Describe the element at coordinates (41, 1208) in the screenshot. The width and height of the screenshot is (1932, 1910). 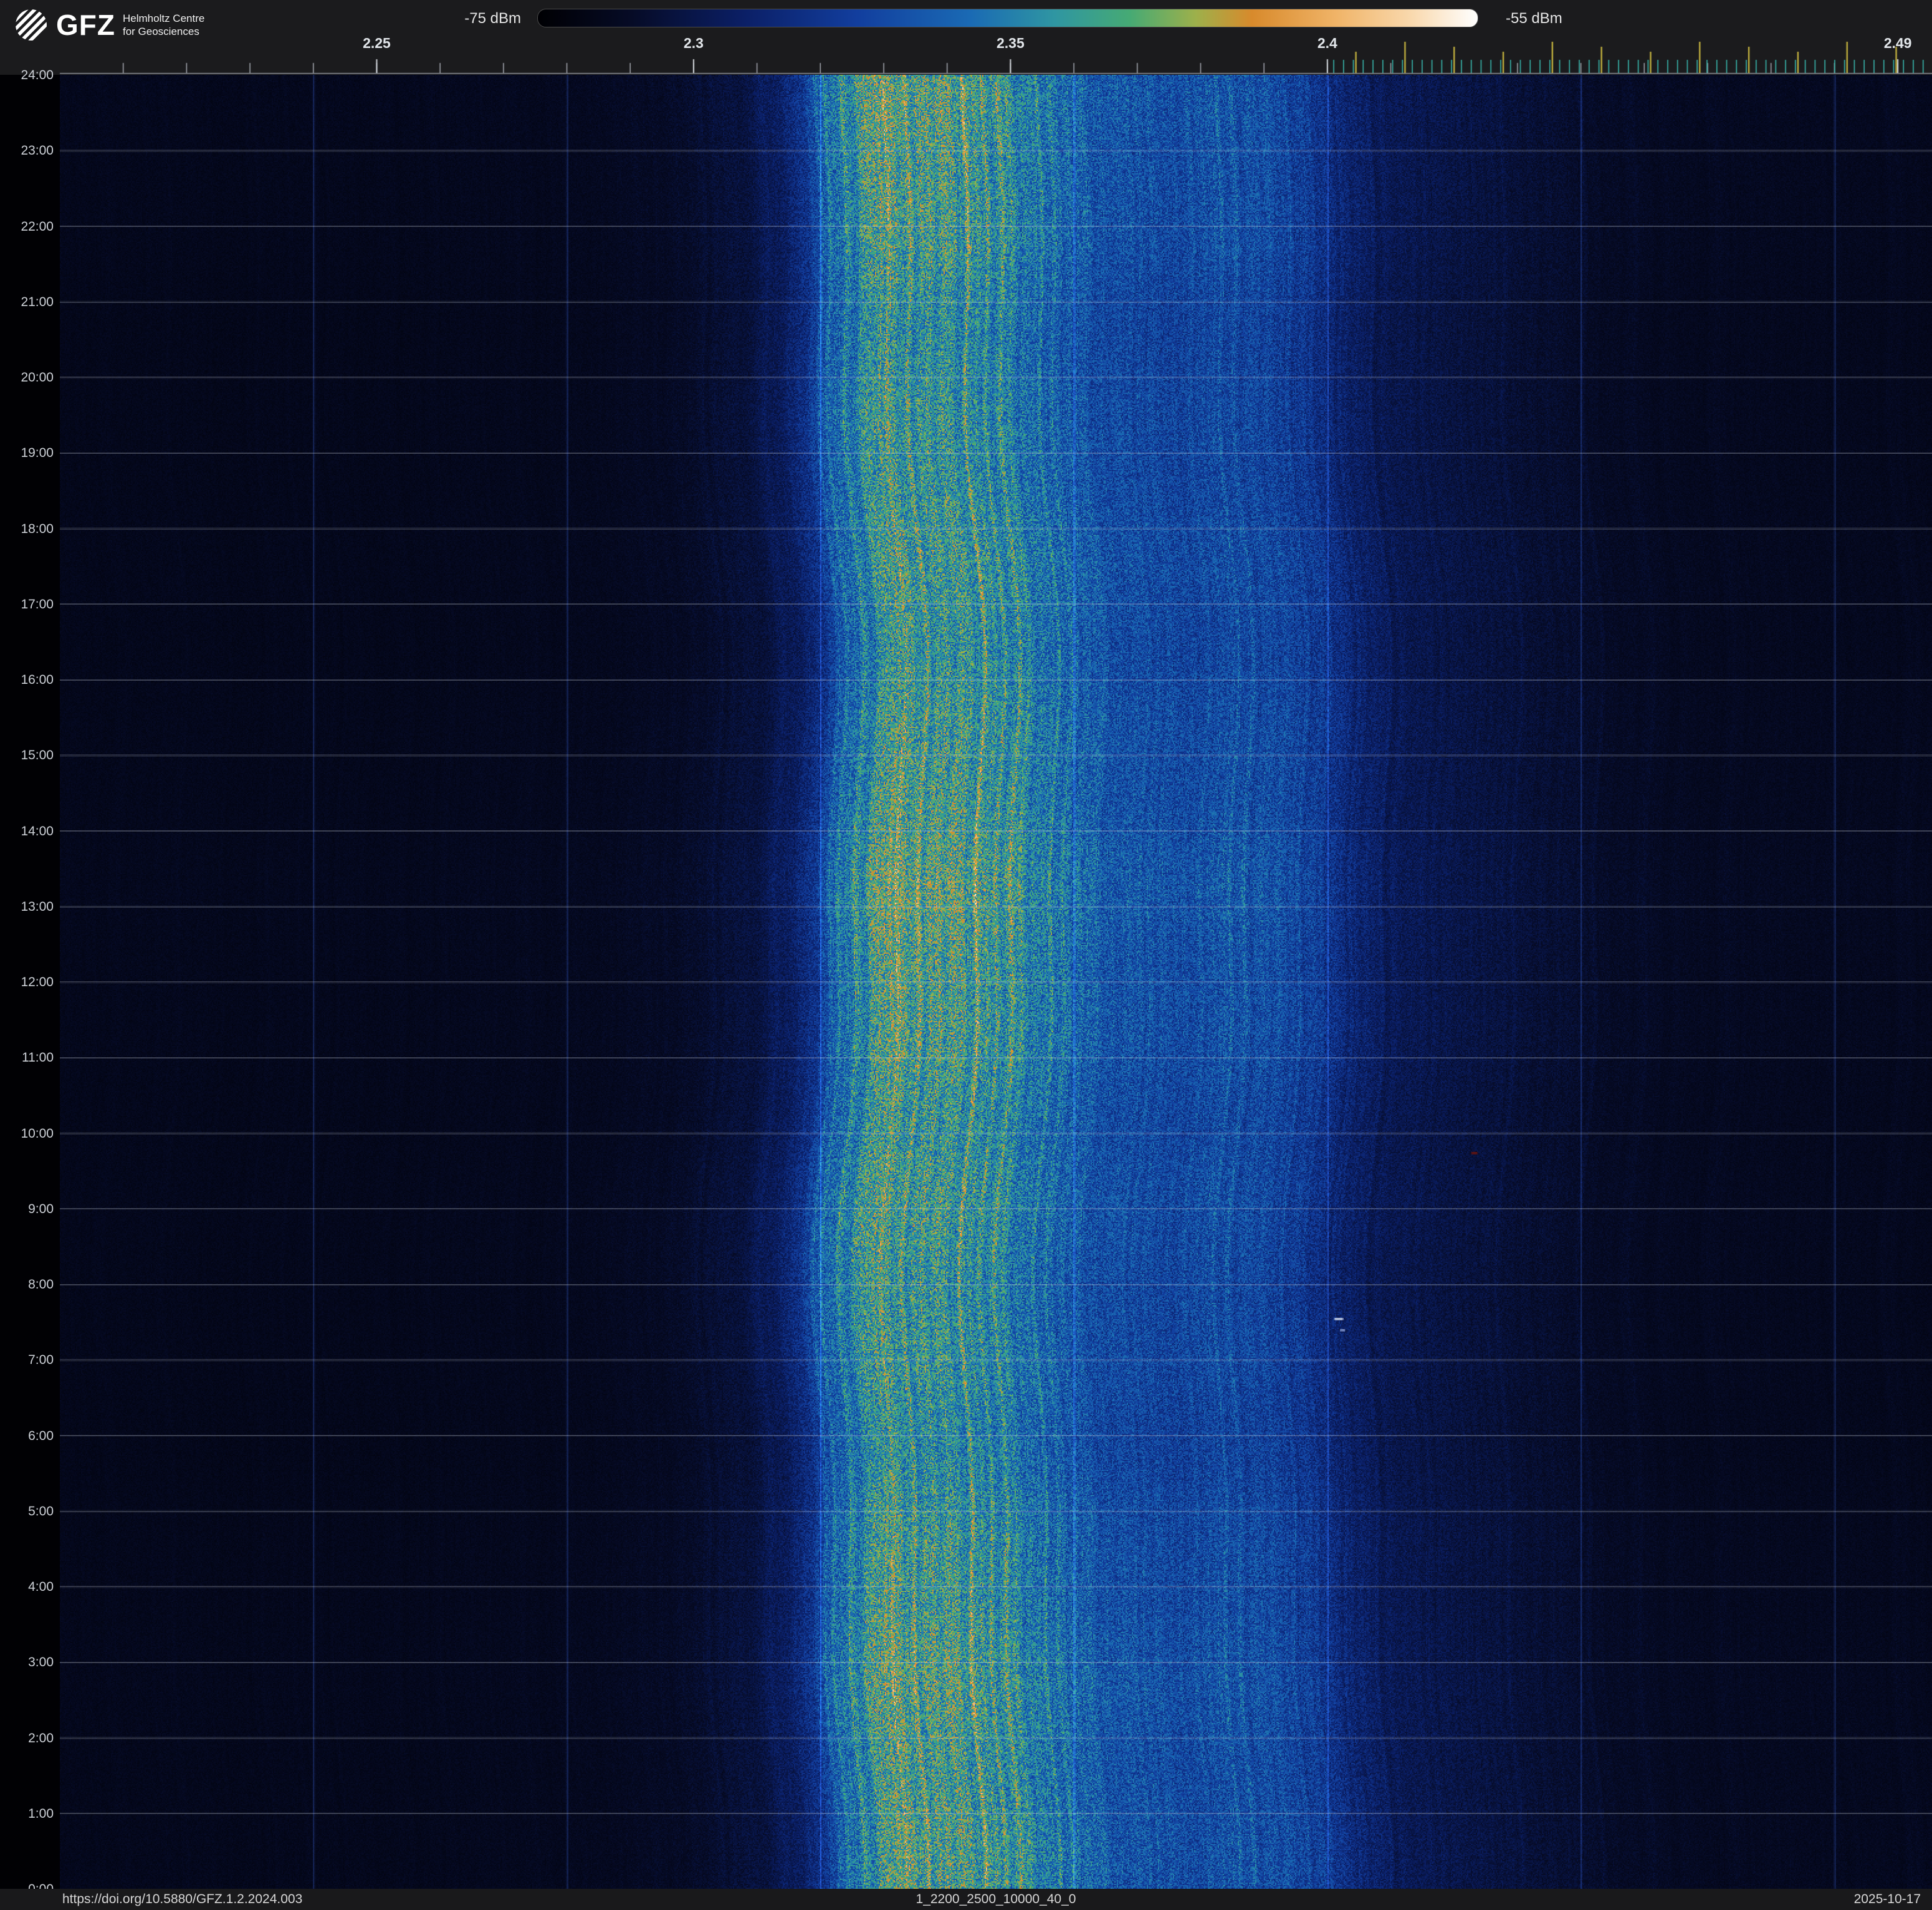
I see `time-axis-label: 9:00` at that location.